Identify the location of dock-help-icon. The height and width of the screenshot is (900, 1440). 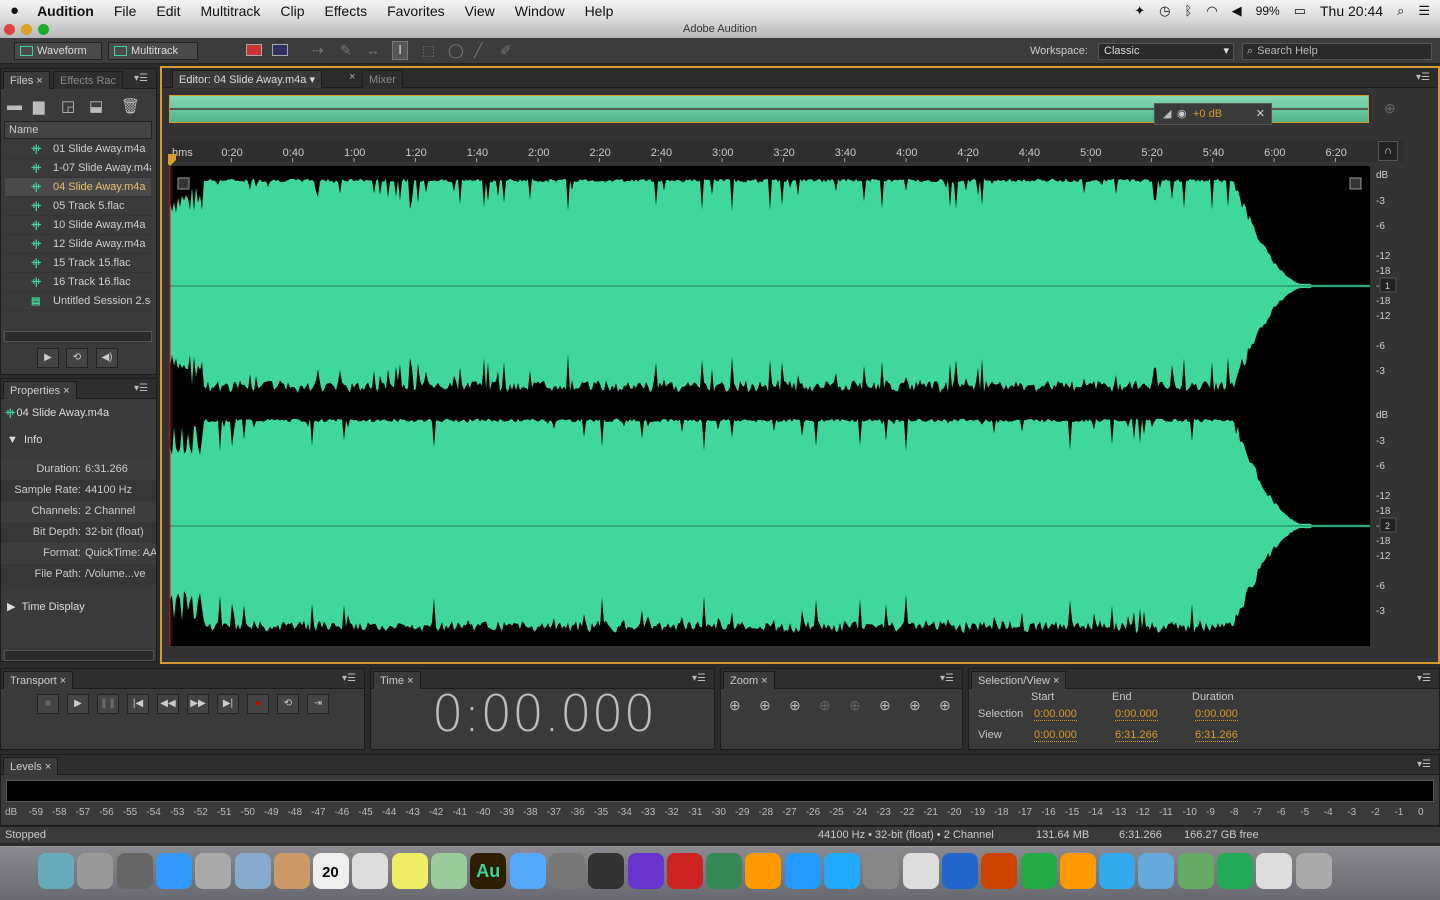
(213, 871).